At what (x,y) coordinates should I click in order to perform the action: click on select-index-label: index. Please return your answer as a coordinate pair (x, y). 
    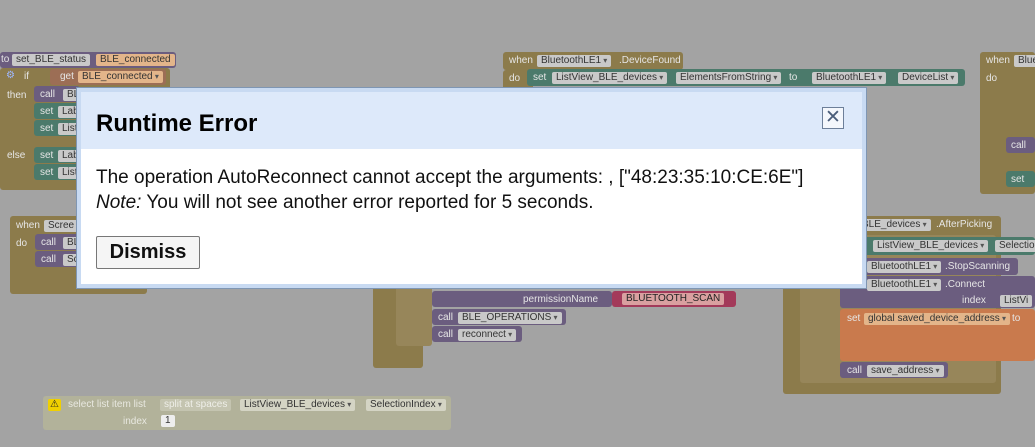
    Looking at the image, I should click on (135, 421).